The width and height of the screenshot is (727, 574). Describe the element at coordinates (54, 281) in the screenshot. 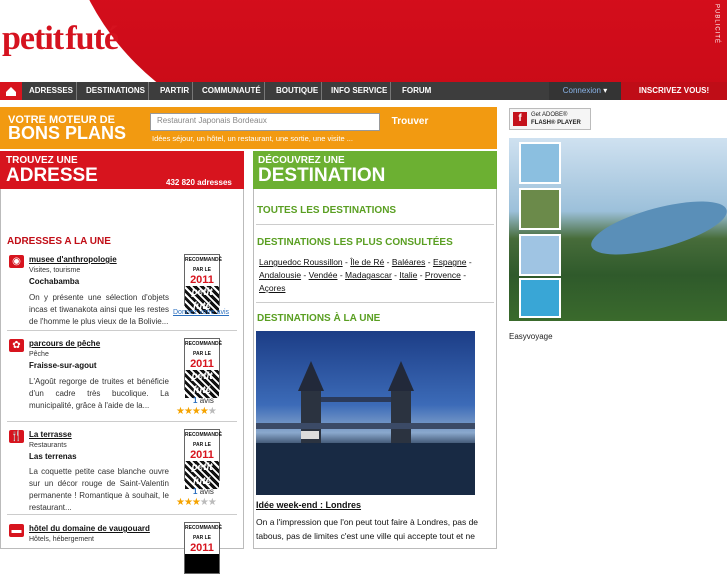

I see `entry-city: Cochabamba` at that location.